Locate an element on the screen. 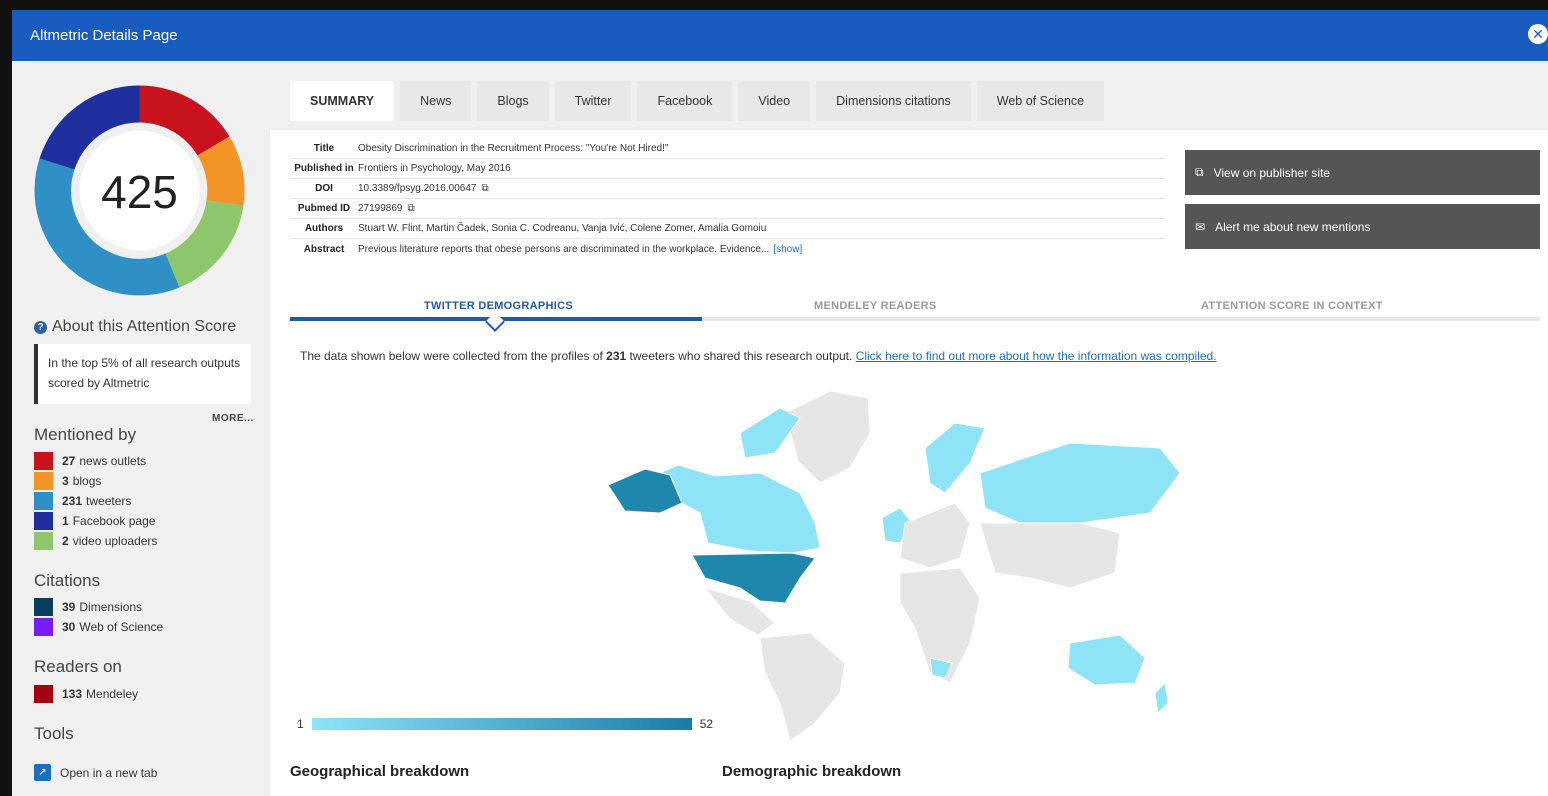 The image size is (1548, 796). map-asia is located at coordinates (1050, 555).